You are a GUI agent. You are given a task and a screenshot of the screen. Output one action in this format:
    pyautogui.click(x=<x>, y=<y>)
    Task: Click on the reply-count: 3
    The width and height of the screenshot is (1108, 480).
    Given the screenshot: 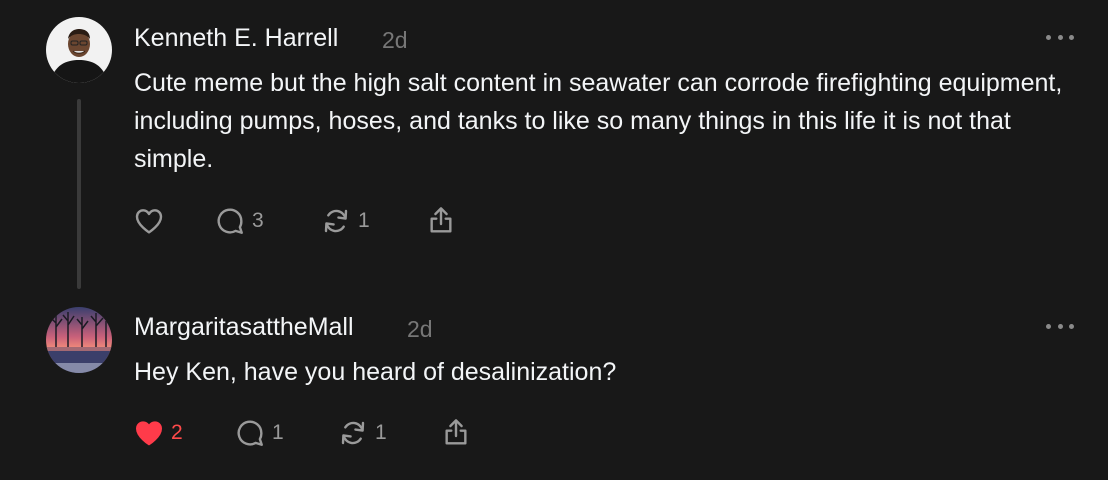 What is the action you would take?
    pyautogui.click(x=258, y=220)
    